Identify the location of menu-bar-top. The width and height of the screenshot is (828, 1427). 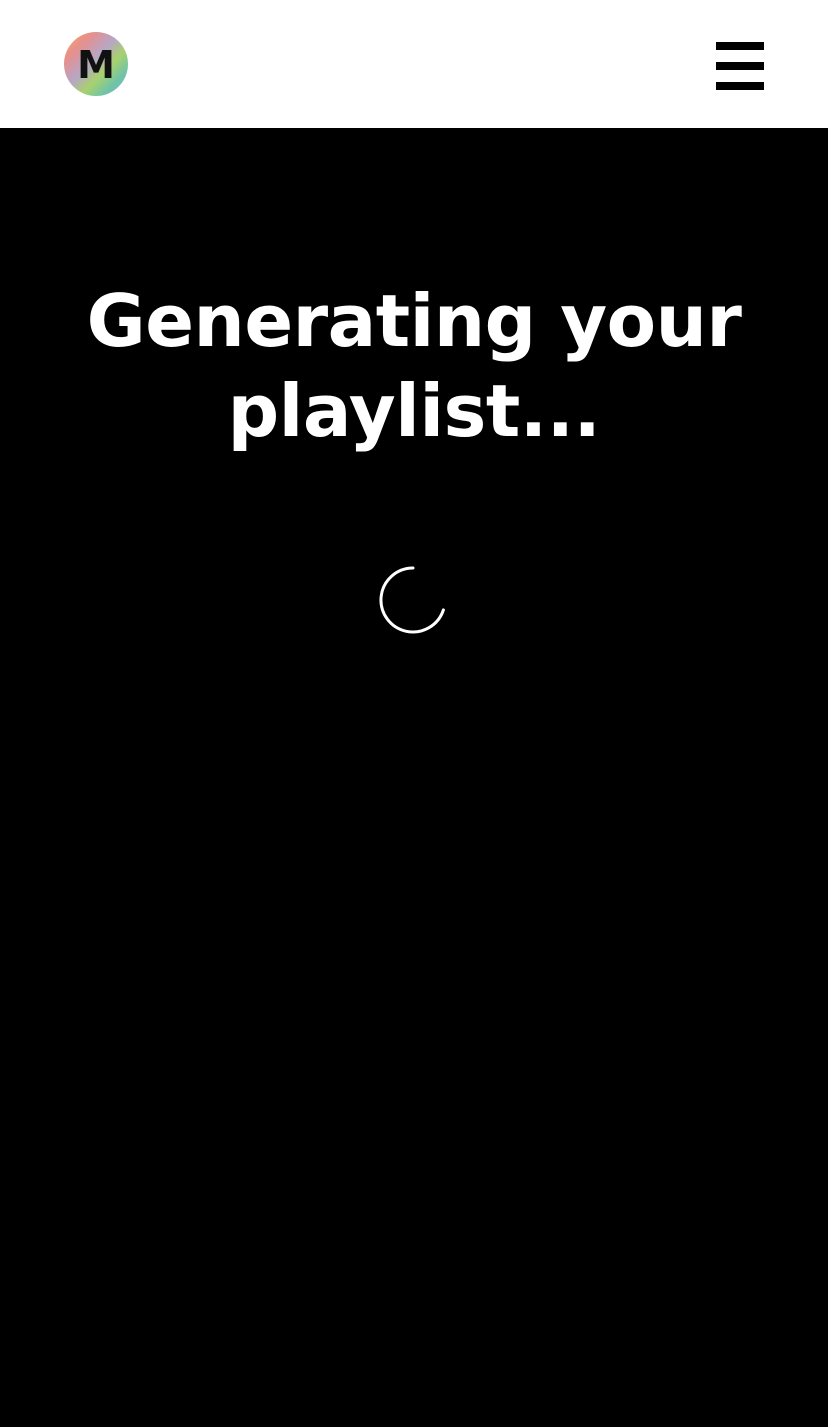
(740, 46).